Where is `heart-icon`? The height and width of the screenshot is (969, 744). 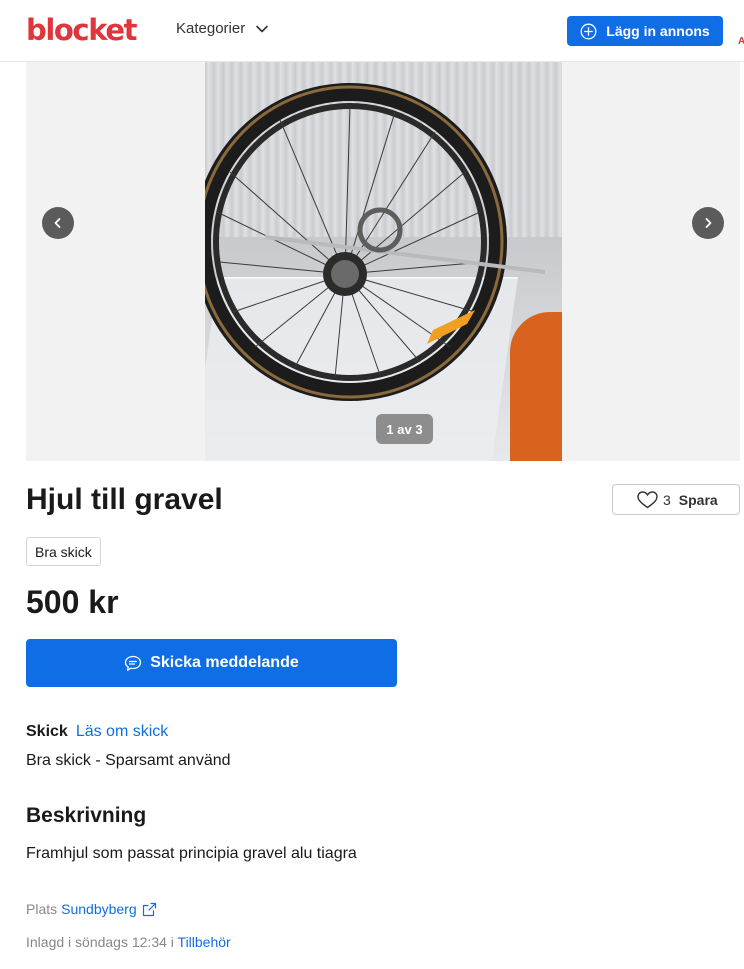
heart-icon is located at coordinates (647, 499).